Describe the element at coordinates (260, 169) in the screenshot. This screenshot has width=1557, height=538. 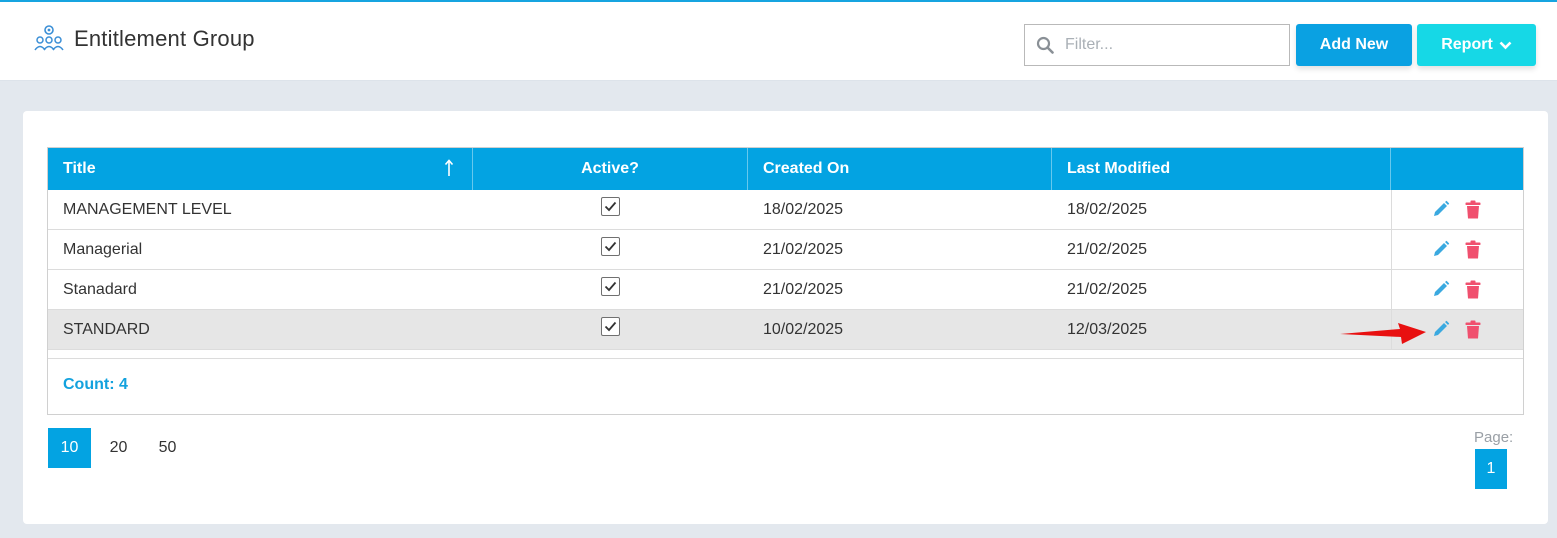
I see `column-header-title: Title` at that location.